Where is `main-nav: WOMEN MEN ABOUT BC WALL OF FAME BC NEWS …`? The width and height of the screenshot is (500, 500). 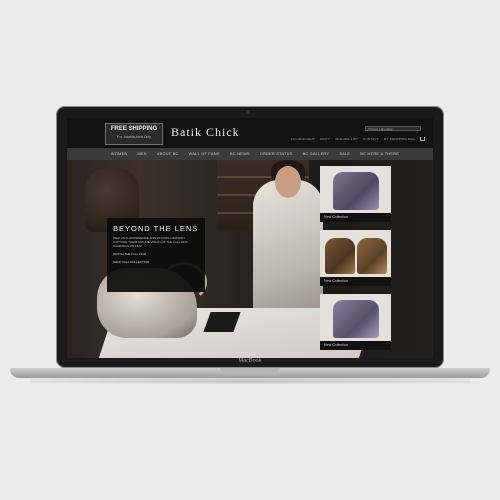
main-nav: WOMEN MEN ABOUT BC WALL OF FAME BC NEWS … is located at coordinates (250, 154).